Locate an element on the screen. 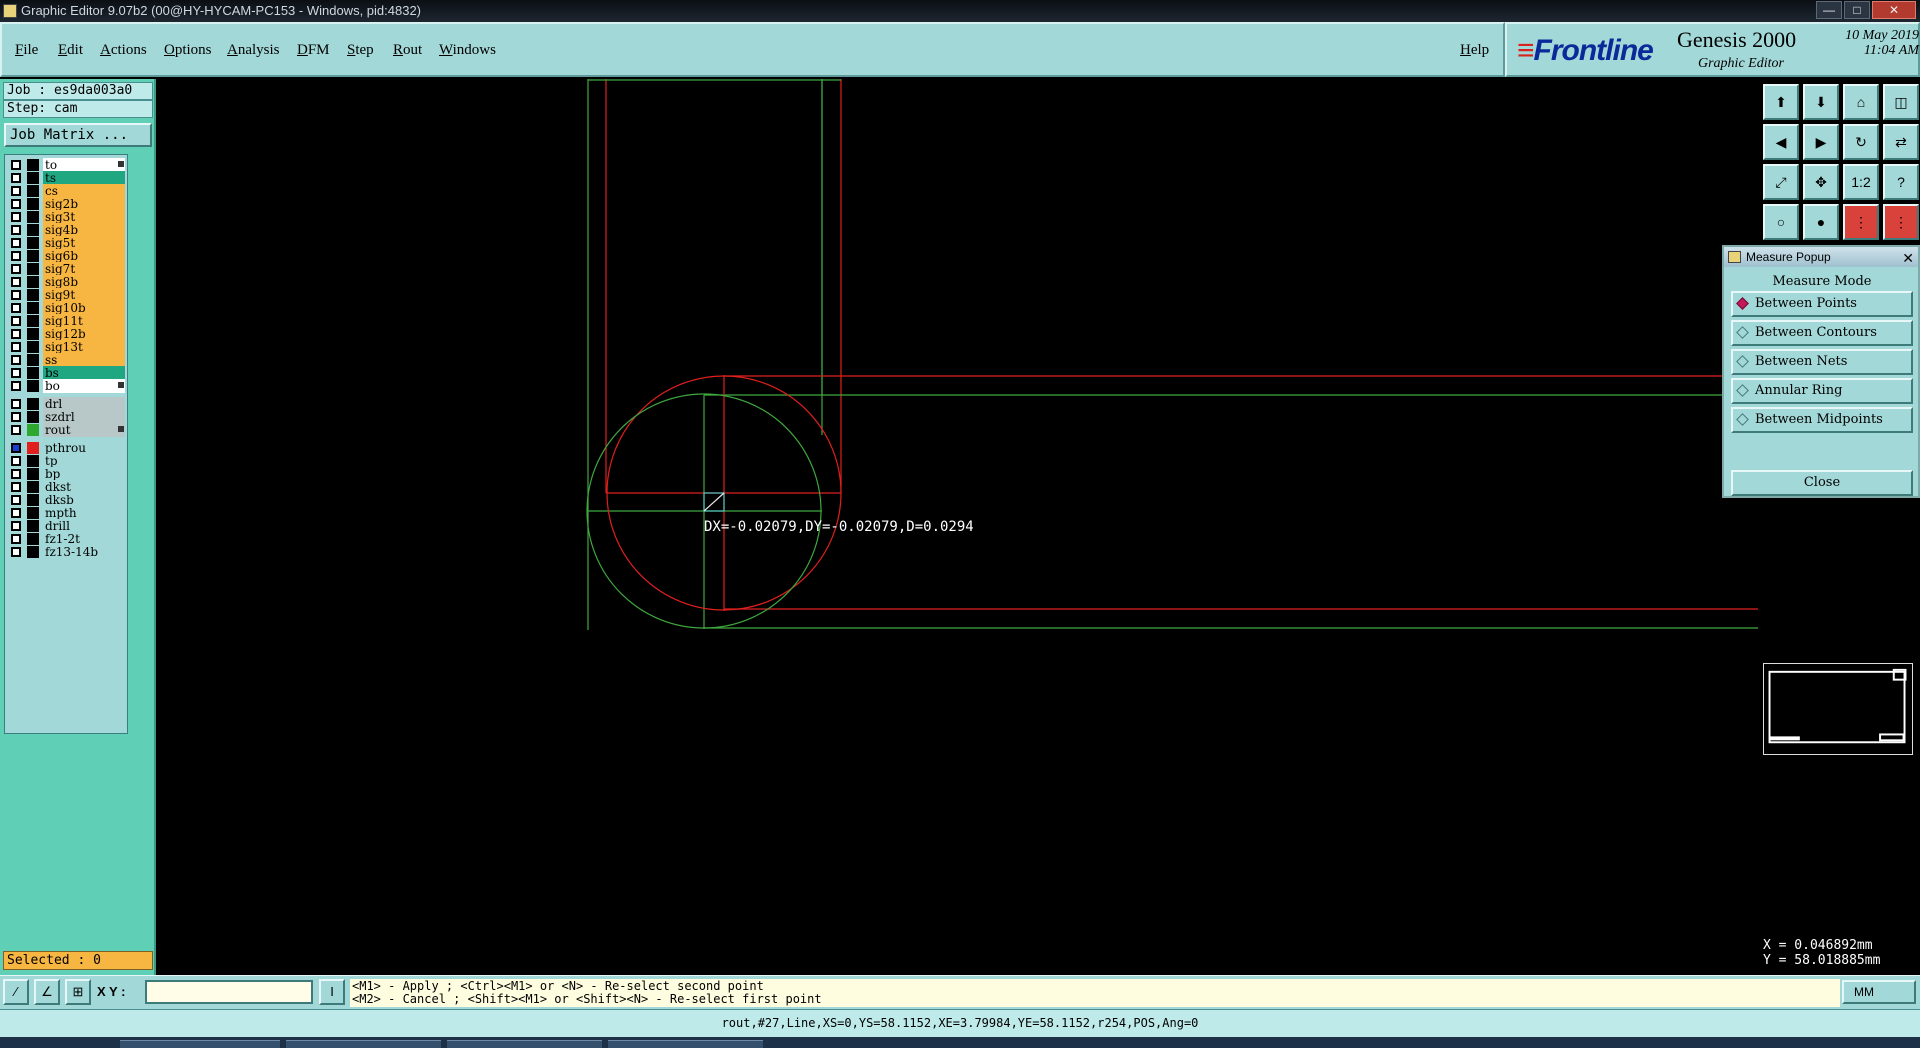 This screenshot has width=1920, height=1048. layer-name: sig13t is located at coordinates (84, 347).